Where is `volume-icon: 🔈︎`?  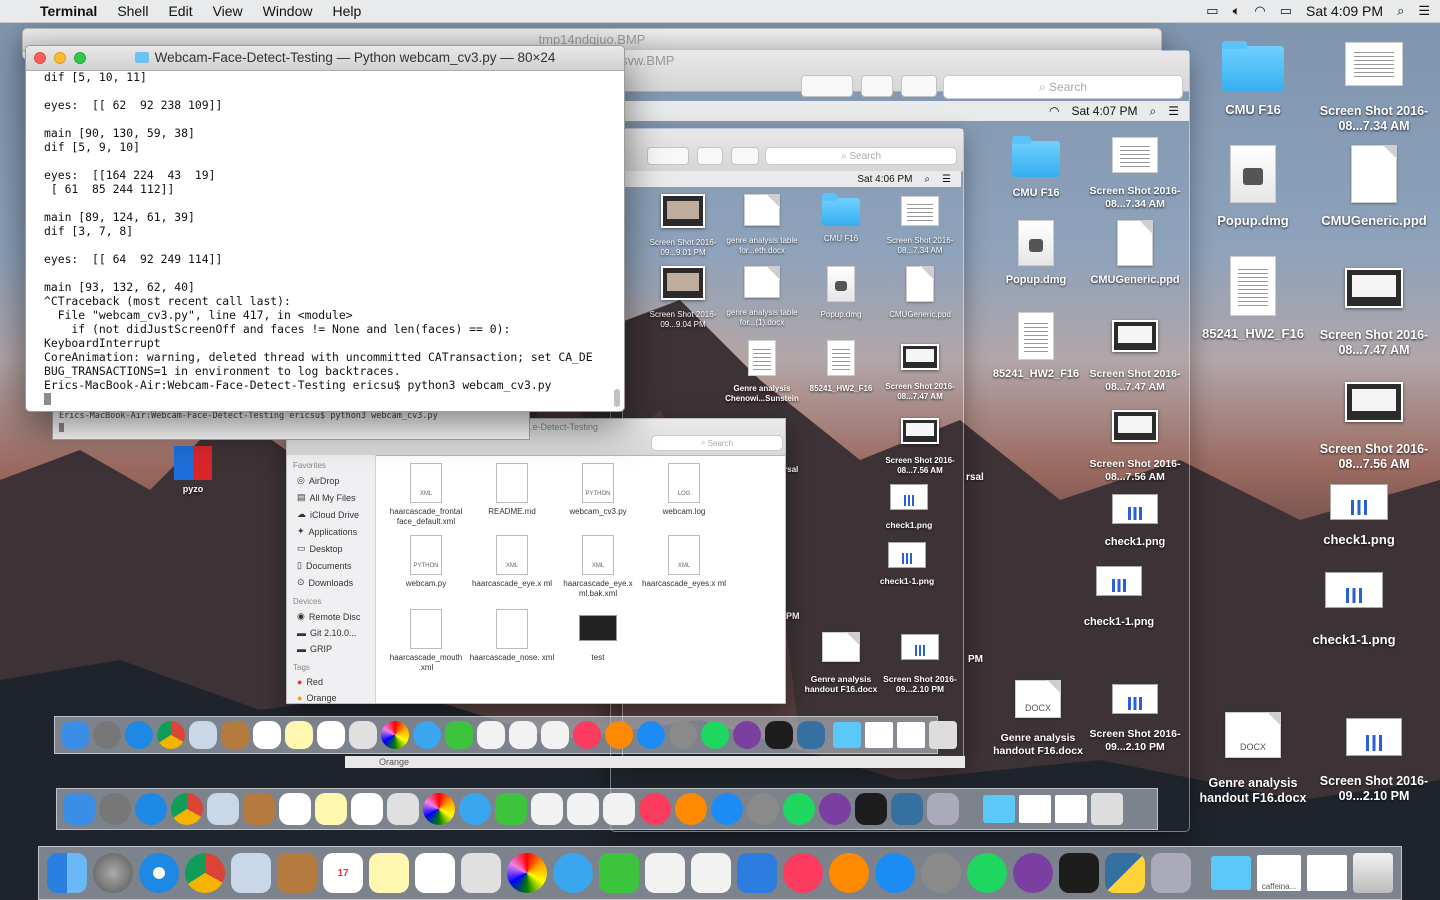 volume-icon: 🔈︎ is located at coordinates (1237, 11).